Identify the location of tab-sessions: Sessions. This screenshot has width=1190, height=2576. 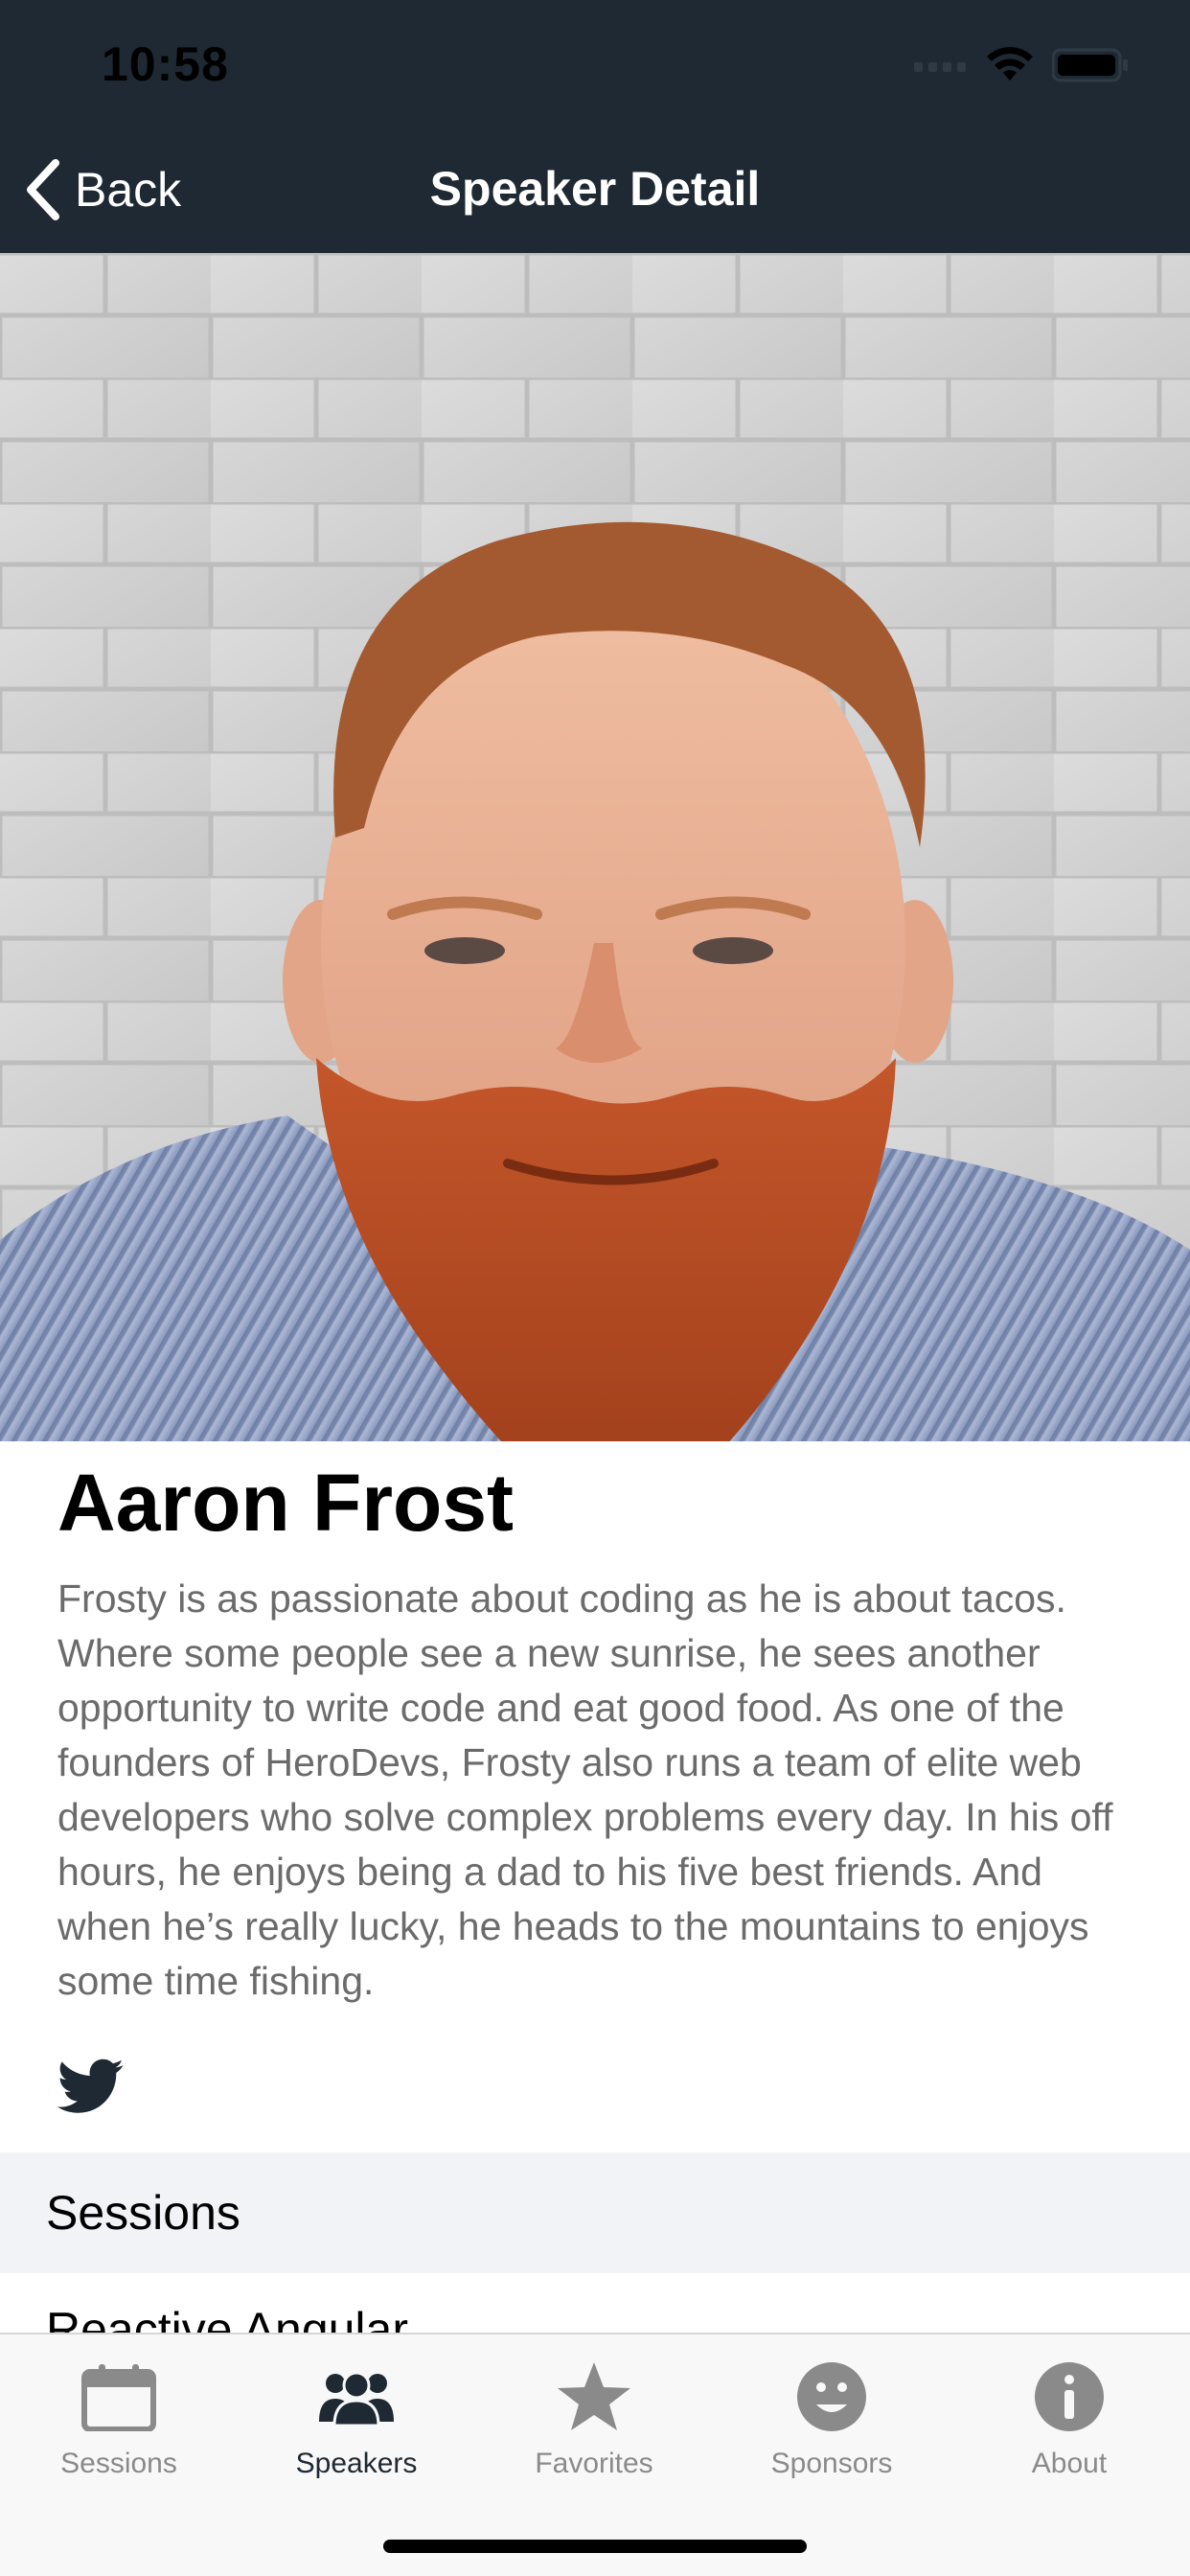
(119, 2430).